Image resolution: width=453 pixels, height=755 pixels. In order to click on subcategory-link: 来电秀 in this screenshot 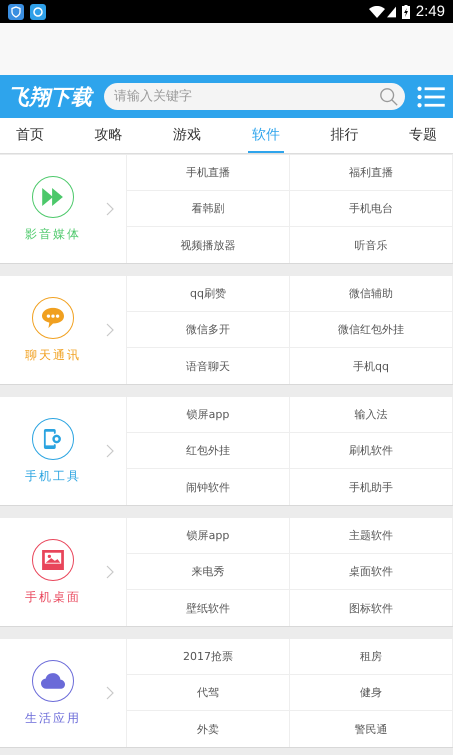, I will do `click(208, 572)`.